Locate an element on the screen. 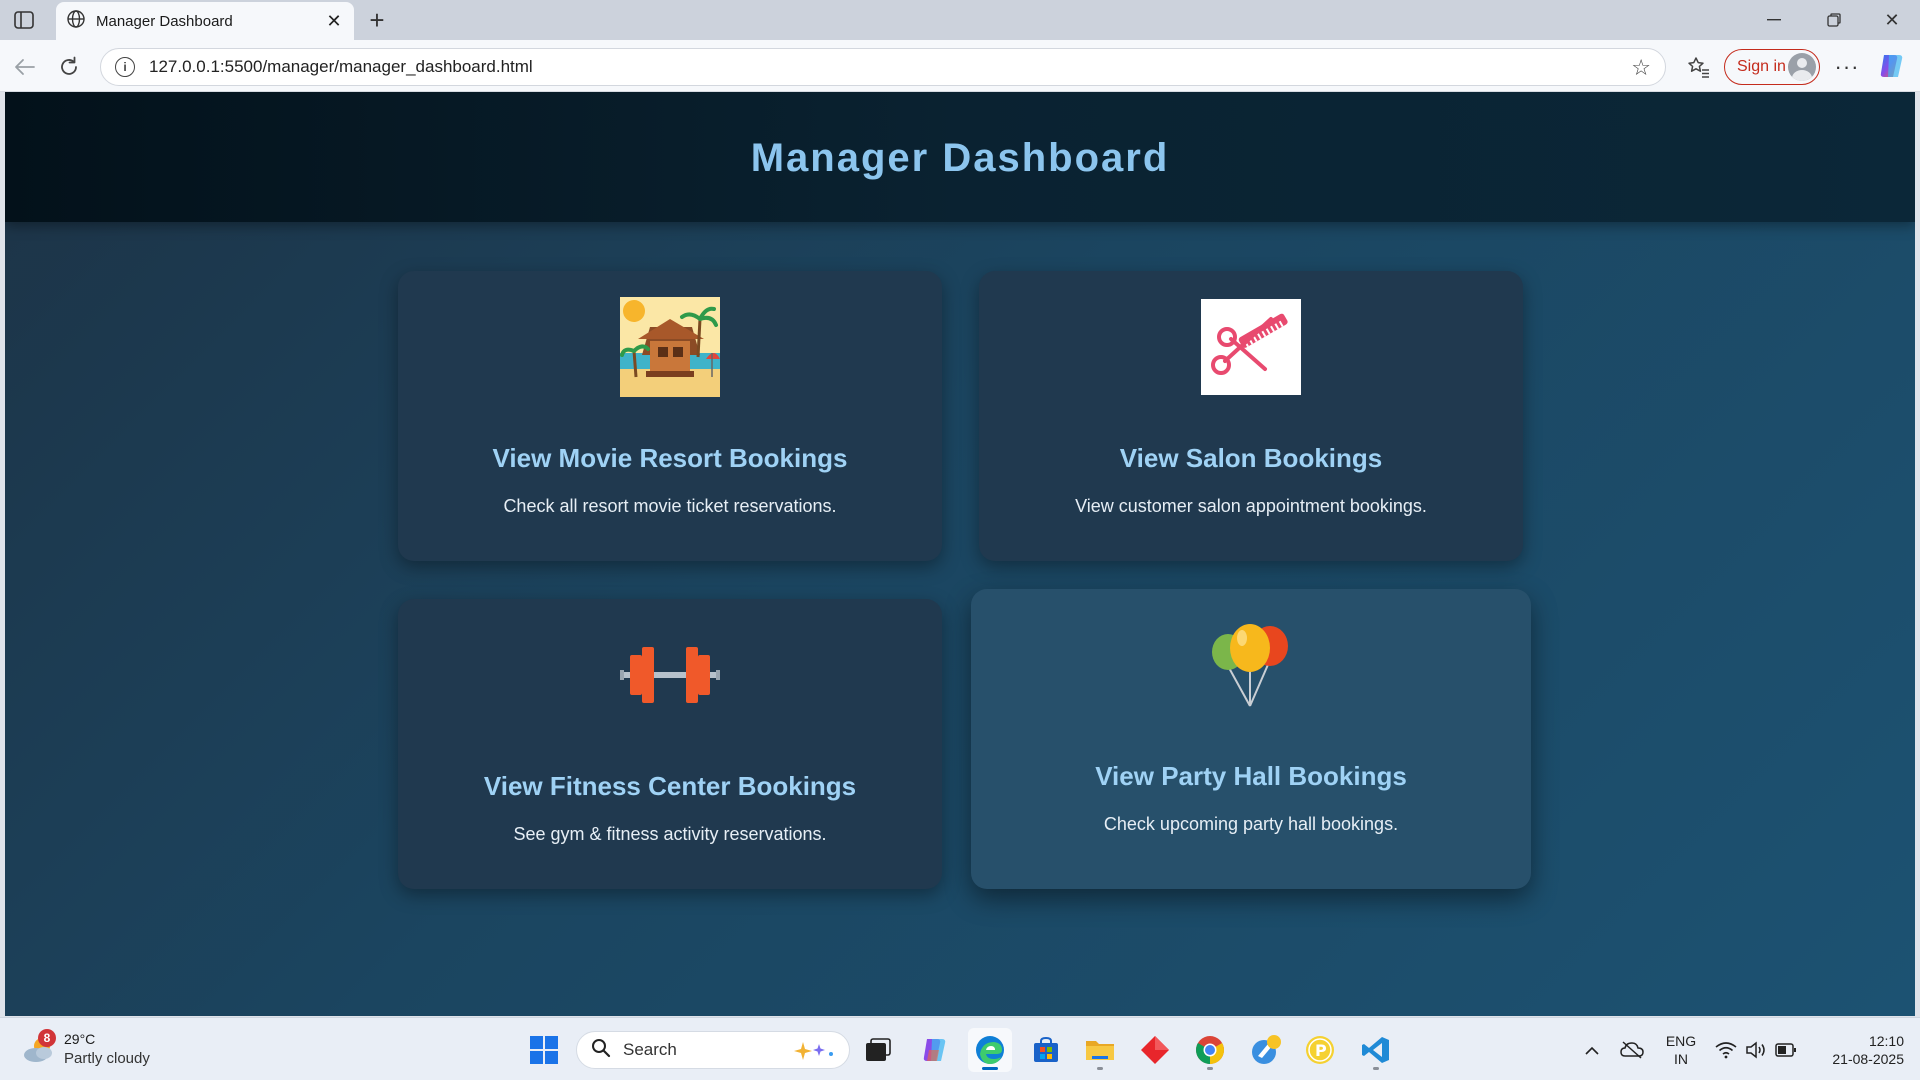  site-info-icon: i is located at coordinates (125, 67).